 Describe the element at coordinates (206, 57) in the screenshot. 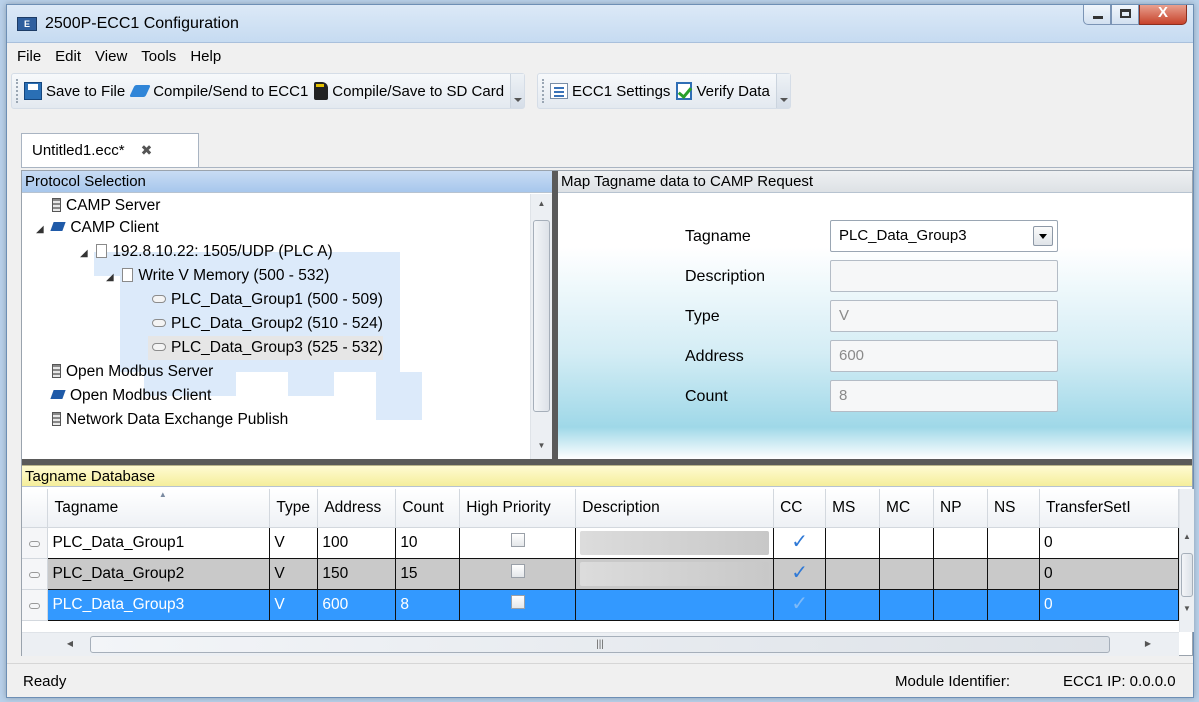

I see `menu-help: Help` at that location.